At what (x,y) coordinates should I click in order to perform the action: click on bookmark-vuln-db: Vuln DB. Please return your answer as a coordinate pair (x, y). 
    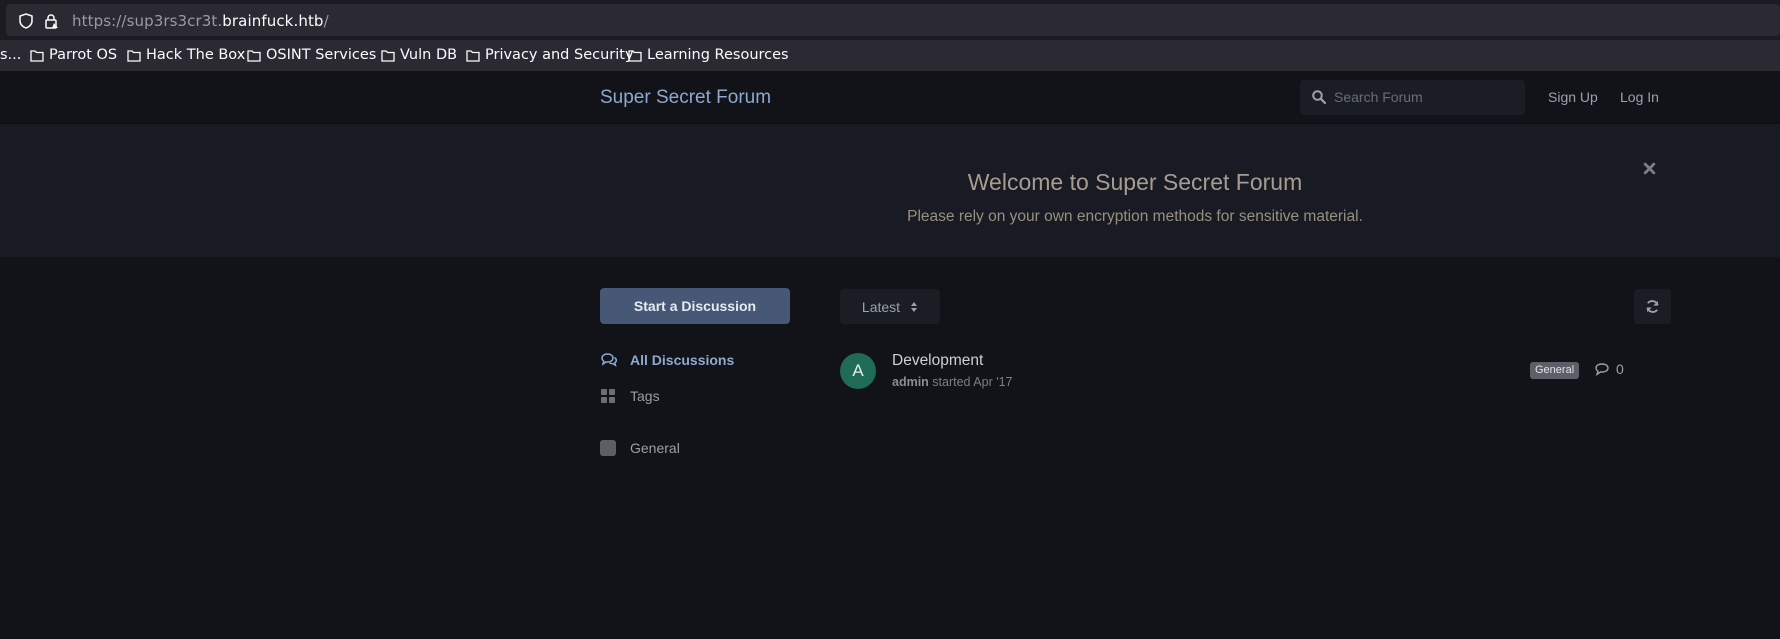
    Looking at the image, I should click on (419, 55).